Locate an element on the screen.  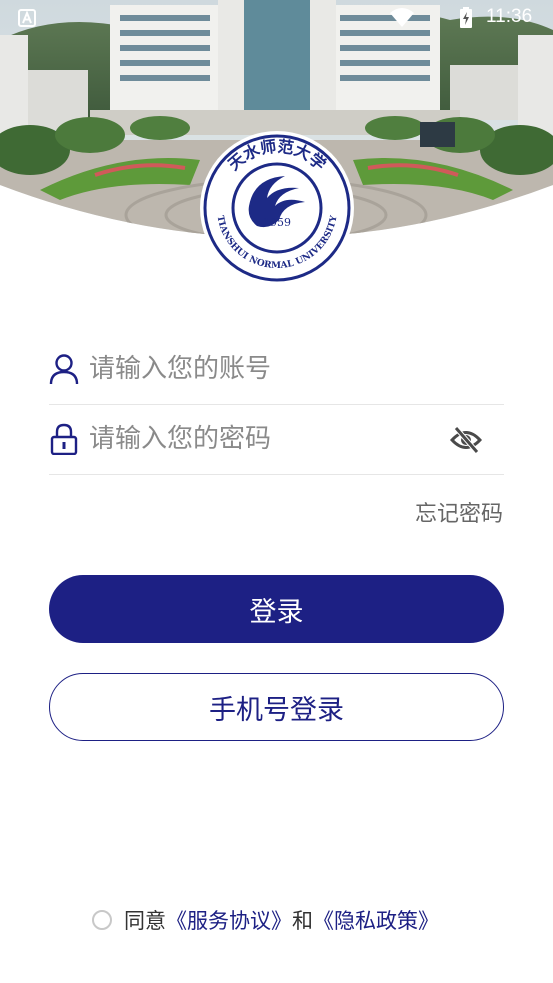
android-a-icon is located at coordinates (27, 18).